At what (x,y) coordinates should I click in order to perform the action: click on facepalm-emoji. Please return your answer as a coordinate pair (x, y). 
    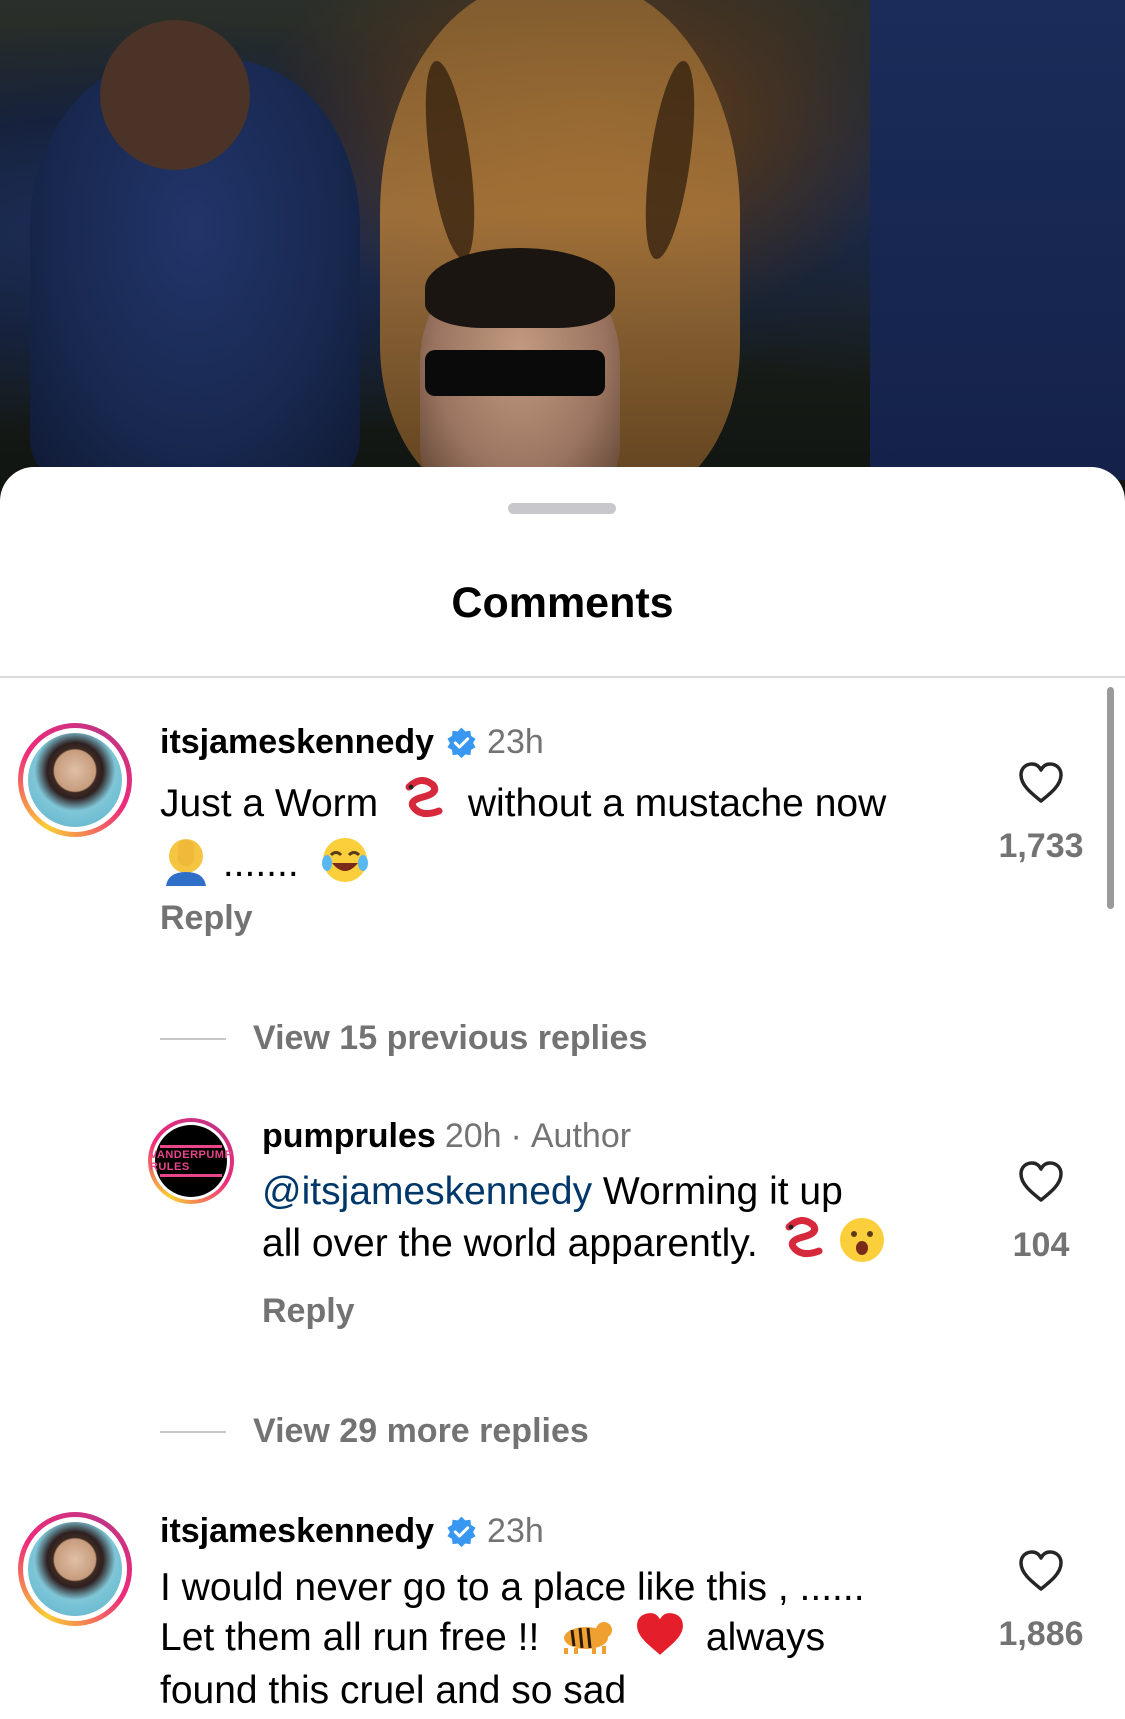
    Looking at the image, I should click on (186, 865).